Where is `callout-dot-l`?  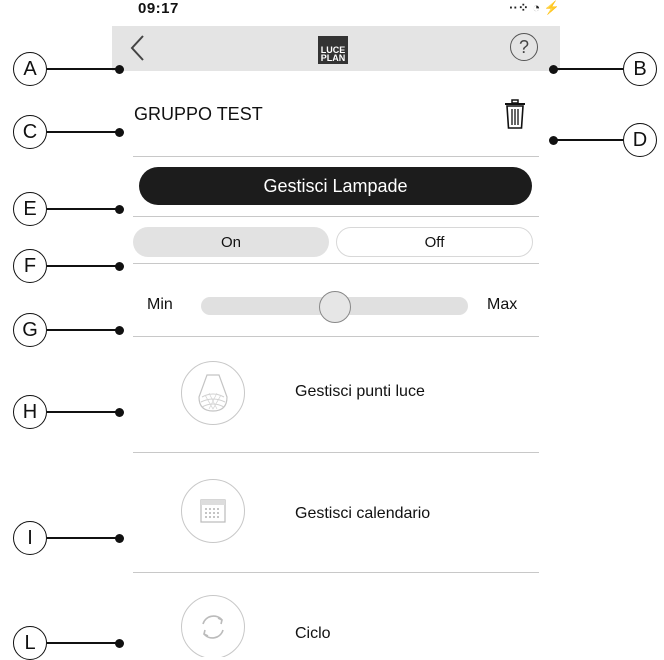
callout-dot-l is located at coordinates (119, 643).